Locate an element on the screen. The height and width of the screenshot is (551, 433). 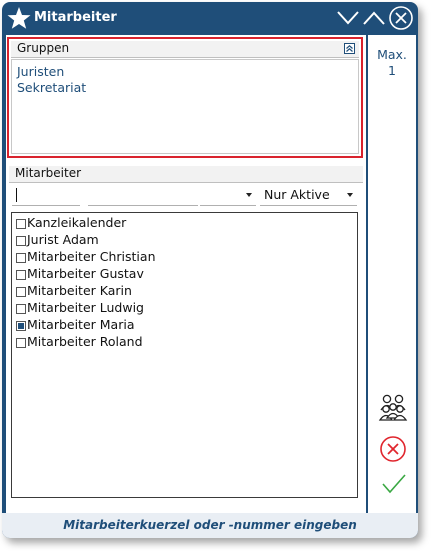
gruppen-list: Juristen Sekretariat is located at coordinates (185, 106).